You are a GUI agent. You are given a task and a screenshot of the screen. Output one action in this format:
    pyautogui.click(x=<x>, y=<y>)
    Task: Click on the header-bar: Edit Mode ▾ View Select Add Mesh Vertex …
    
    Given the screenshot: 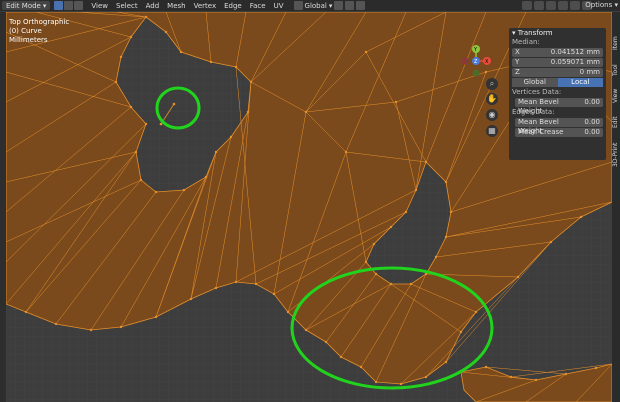 What is the action you would take?
    pyautogui.click(x=310, y=5)
    